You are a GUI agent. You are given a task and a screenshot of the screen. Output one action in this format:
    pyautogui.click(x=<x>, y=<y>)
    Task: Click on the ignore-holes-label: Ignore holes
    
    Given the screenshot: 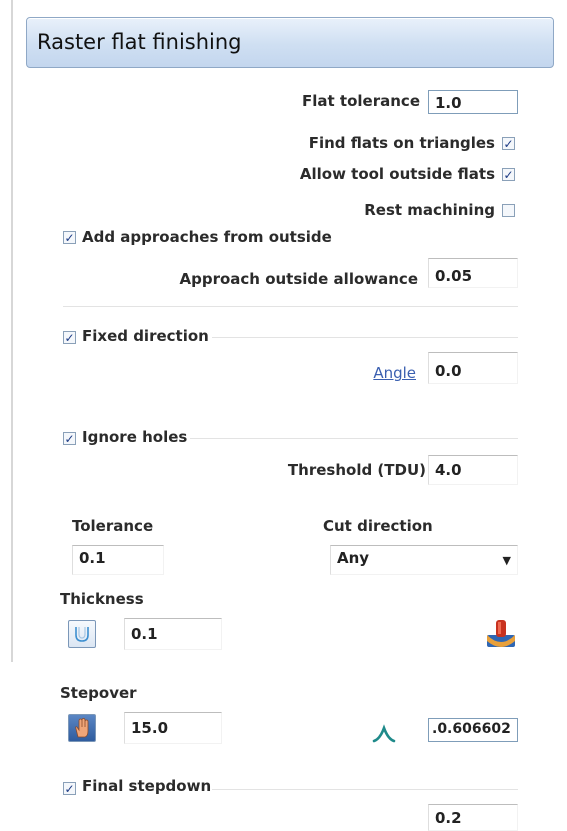 What is the action you would take?
    pyautogui.click(x=135, y=437)
    